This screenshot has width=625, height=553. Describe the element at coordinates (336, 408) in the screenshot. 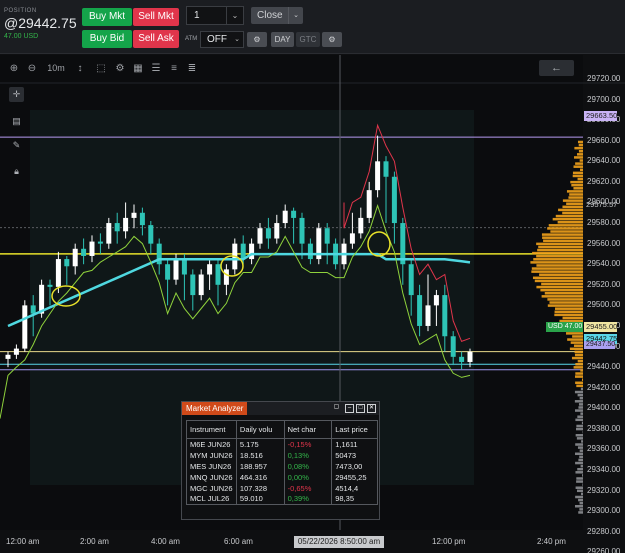

I see `pin-icon: ▢` at that location.